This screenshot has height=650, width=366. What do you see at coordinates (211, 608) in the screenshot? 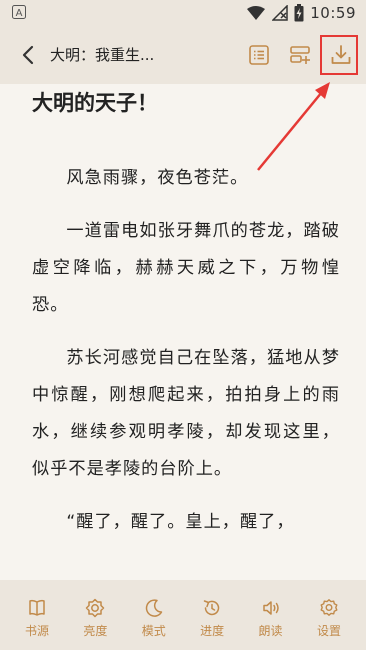
I see `progress-icon` at bounding box center [211, 608].